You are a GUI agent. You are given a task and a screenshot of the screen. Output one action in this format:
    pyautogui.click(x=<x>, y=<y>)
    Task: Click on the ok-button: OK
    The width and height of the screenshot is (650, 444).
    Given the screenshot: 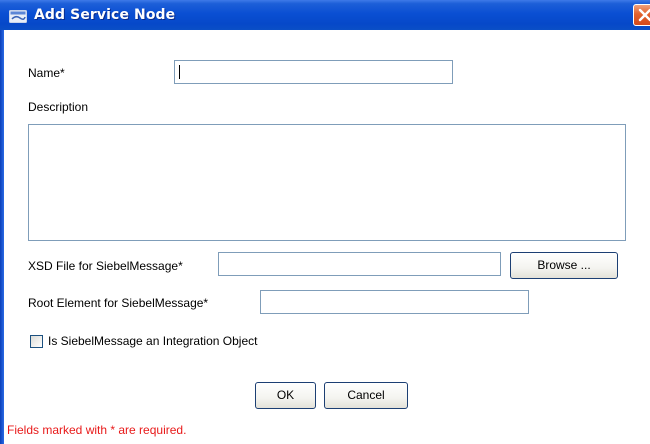 What is the action you would take?
    pyautogui.click(x=285, y=395)
    